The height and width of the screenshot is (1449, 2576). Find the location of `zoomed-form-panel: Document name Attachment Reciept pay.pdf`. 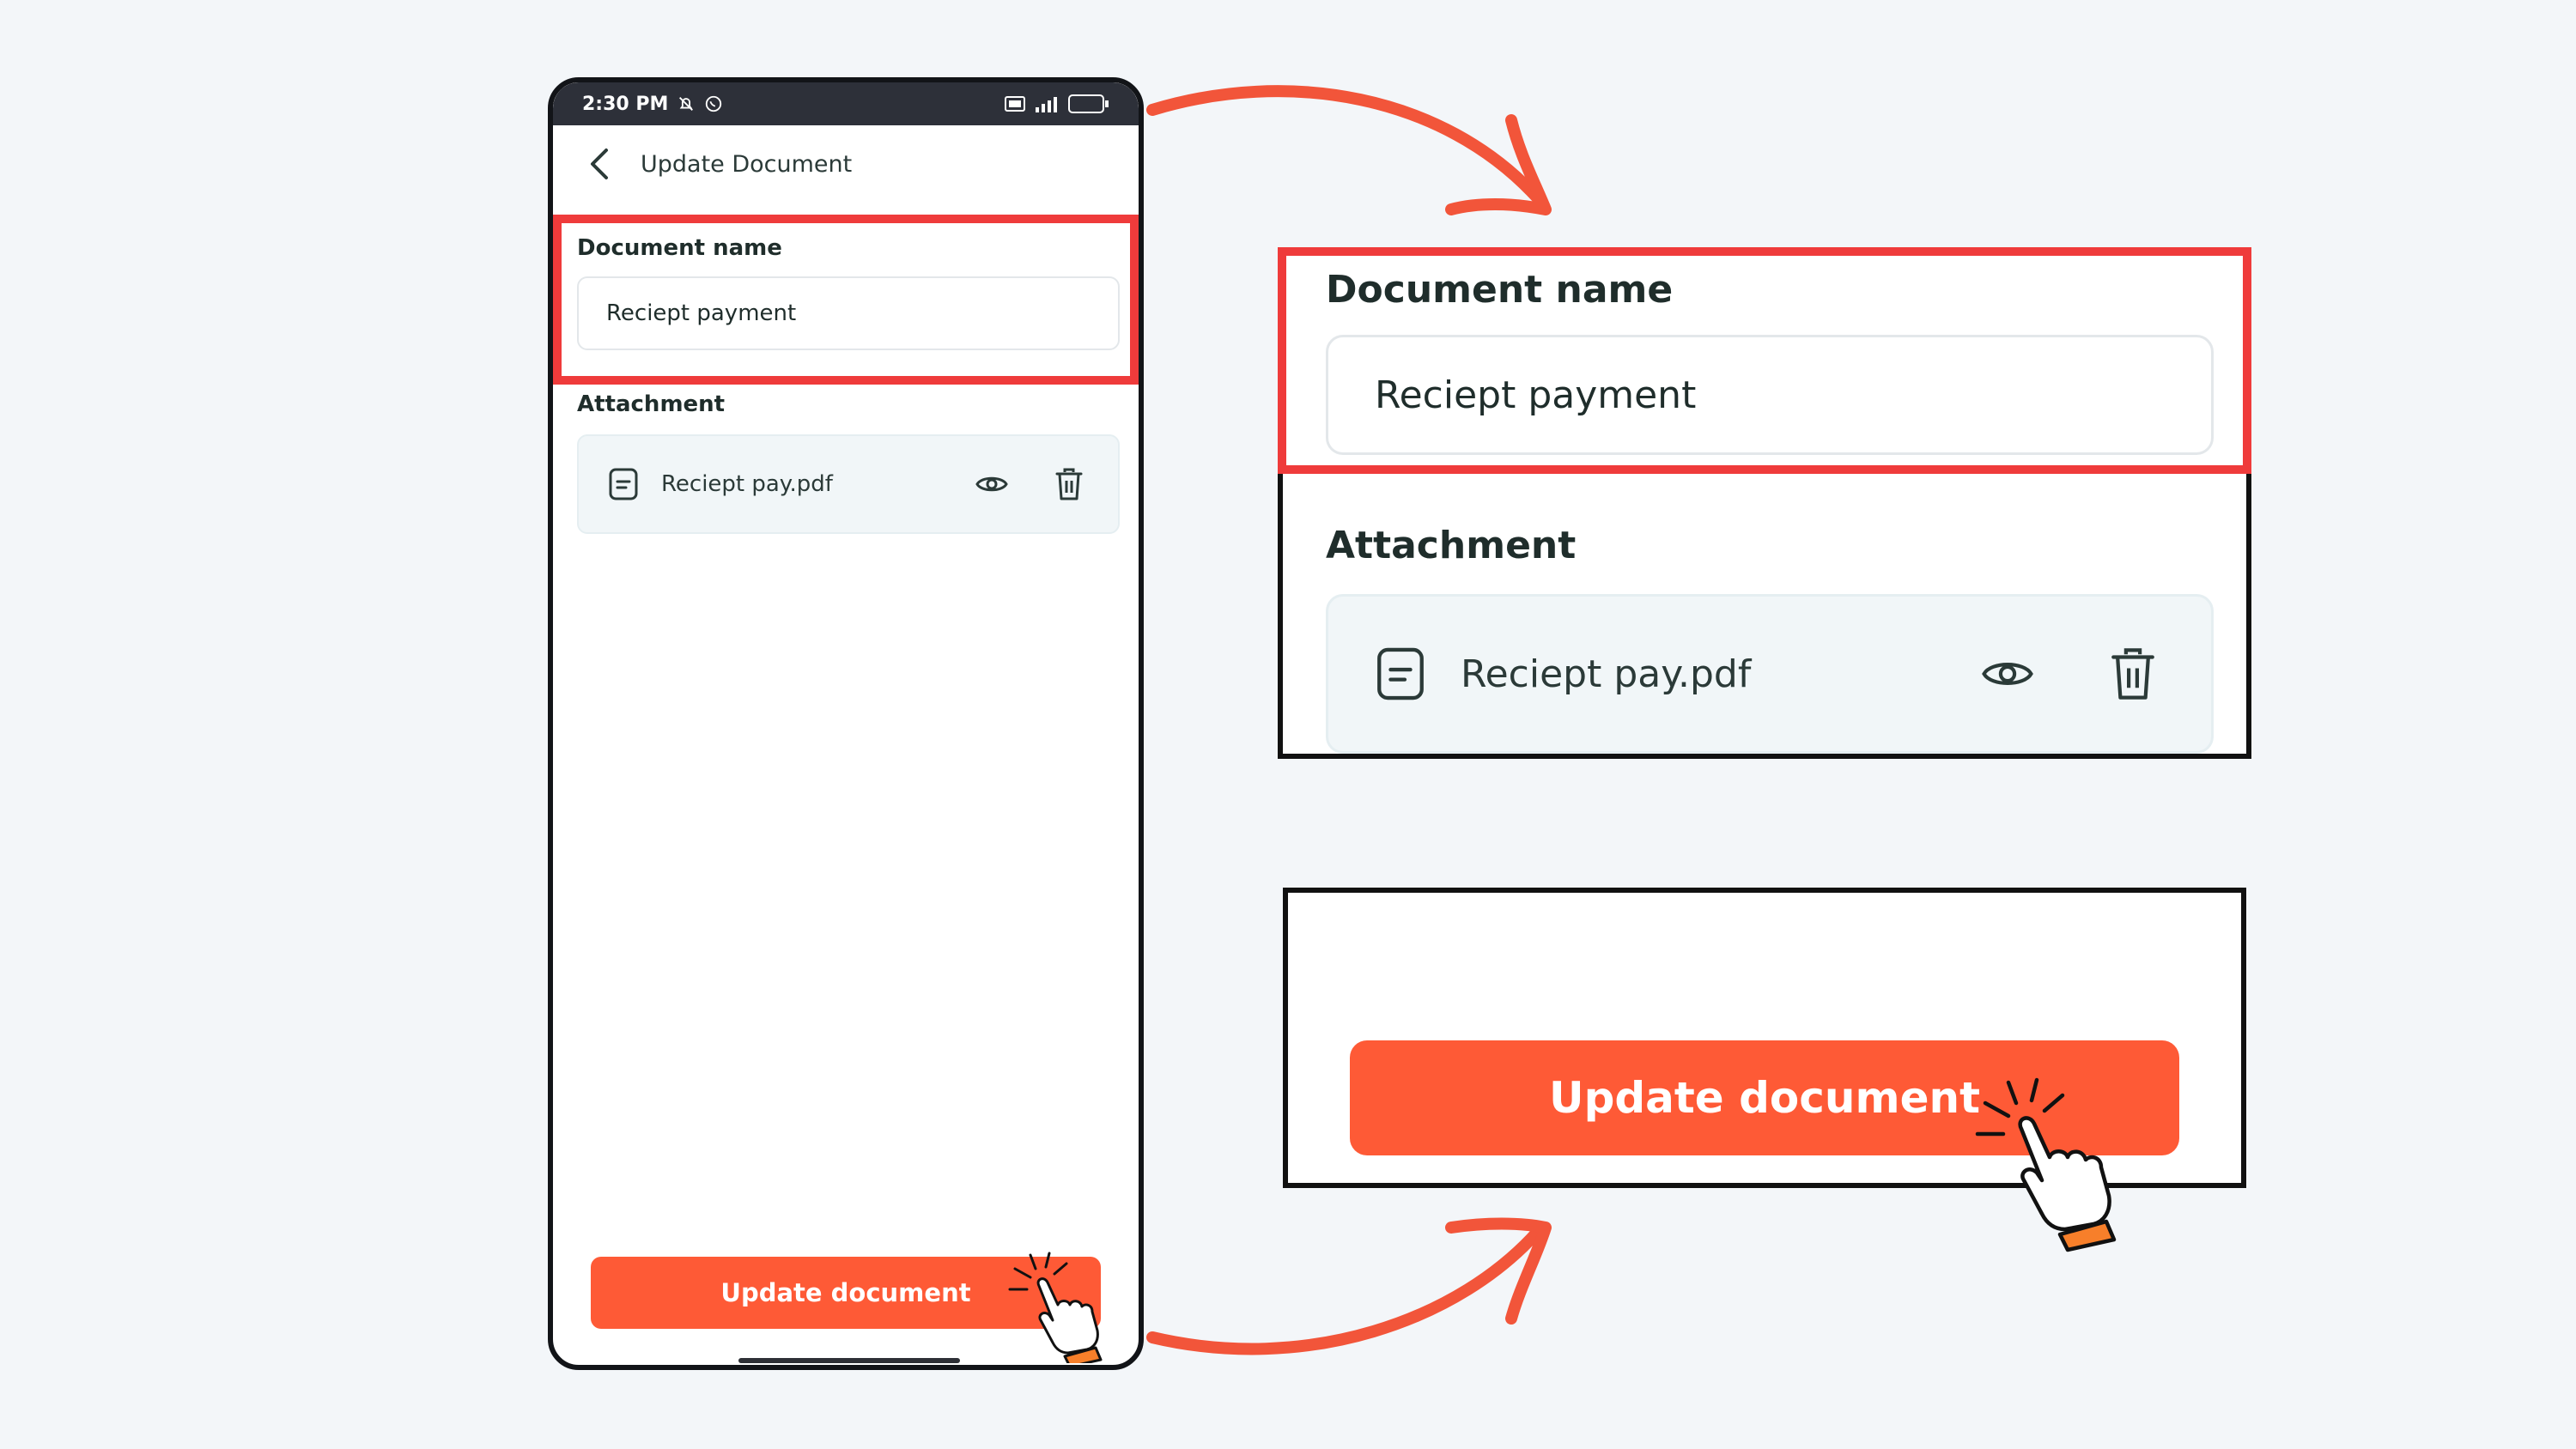

zoomed-form-panel: Document name Attachment Reciept pay.pdf is located at coordinates (1764, 503).